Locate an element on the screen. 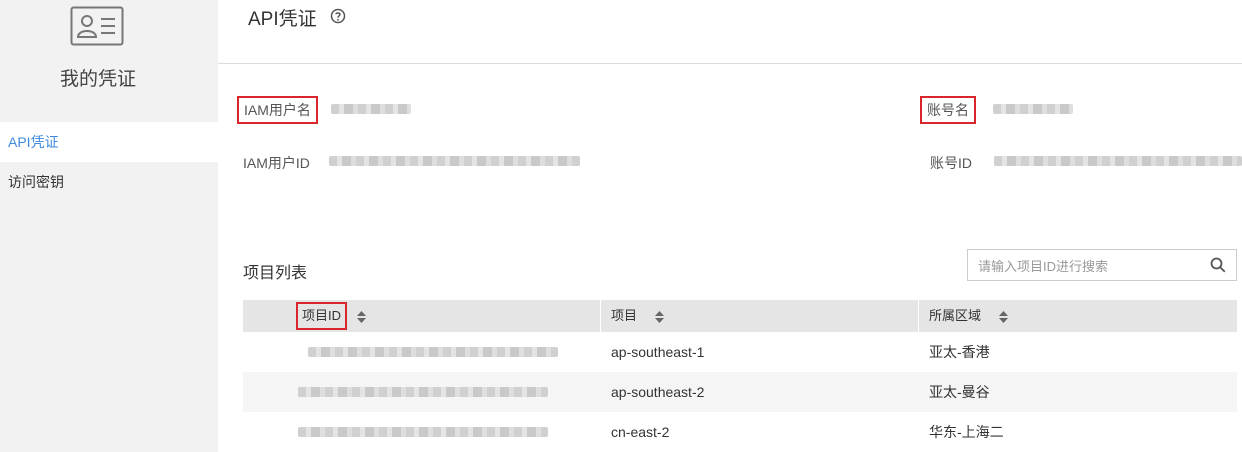 The width and height of the screenshot is (1242, 452). account-name-value is located at coordinates (1033, 109).